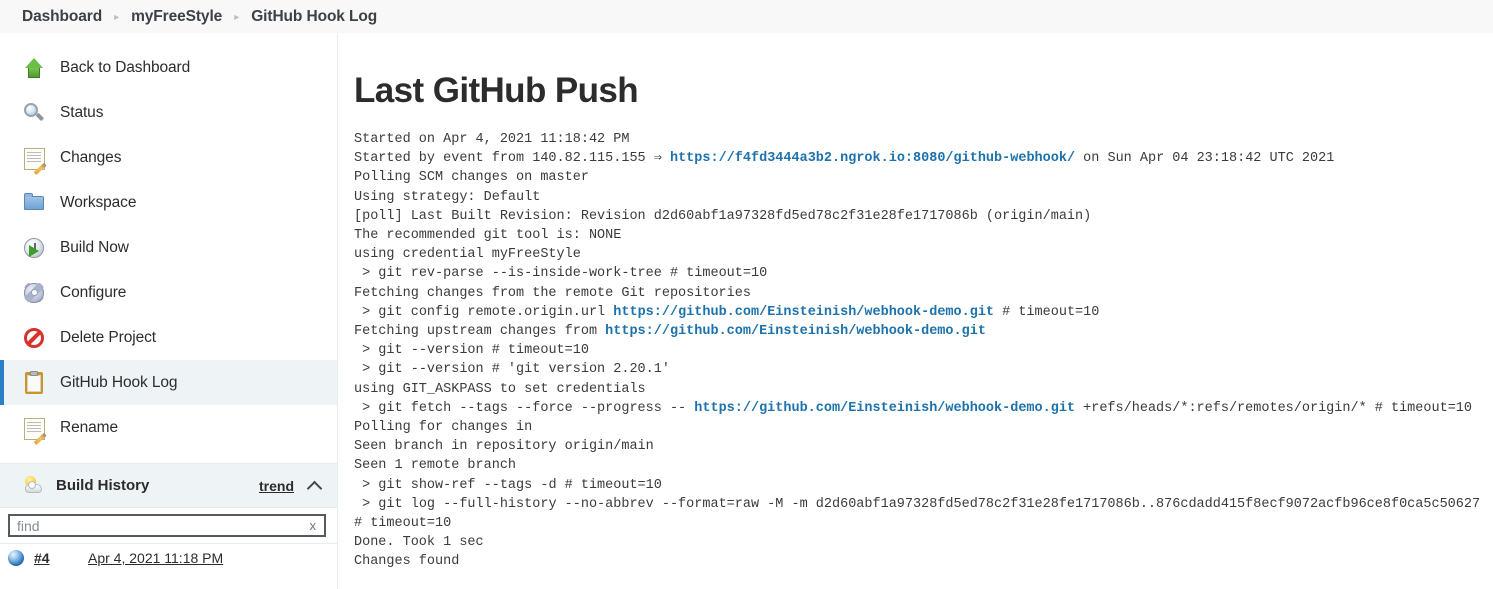 This screenshot has width=1493, height=589. What do you see at coordinates (524, 408) in the screenshot?
I see `console-text: > git fetch --tags --force --progress --` at bounding box center [524, 408].